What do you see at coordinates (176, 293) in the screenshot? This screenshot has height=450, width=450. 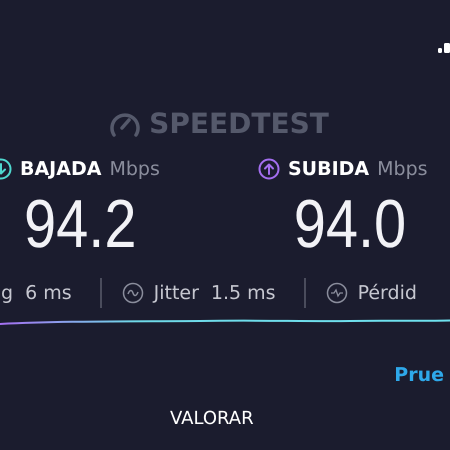 I see `metric-label: Jitter` at bounding box center [176, 293].